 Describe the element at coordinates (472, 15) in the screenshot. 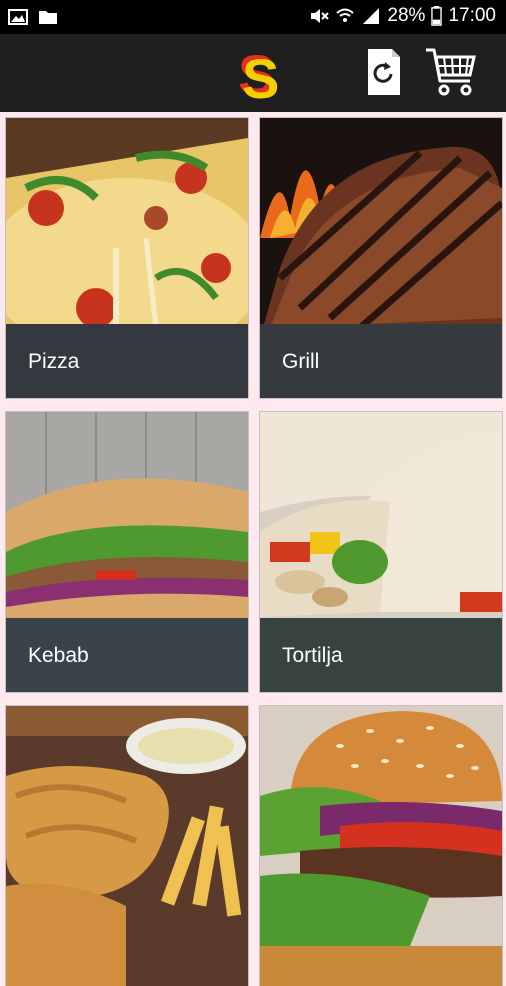

I see `clock: 17:00` at that location.